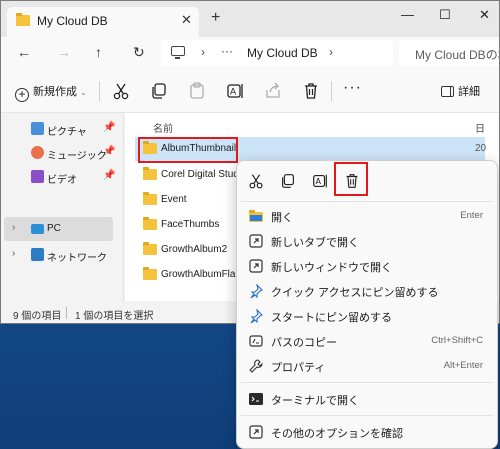  I want to click on menu-item-label: ターミナルで開く, so click(315, 401).